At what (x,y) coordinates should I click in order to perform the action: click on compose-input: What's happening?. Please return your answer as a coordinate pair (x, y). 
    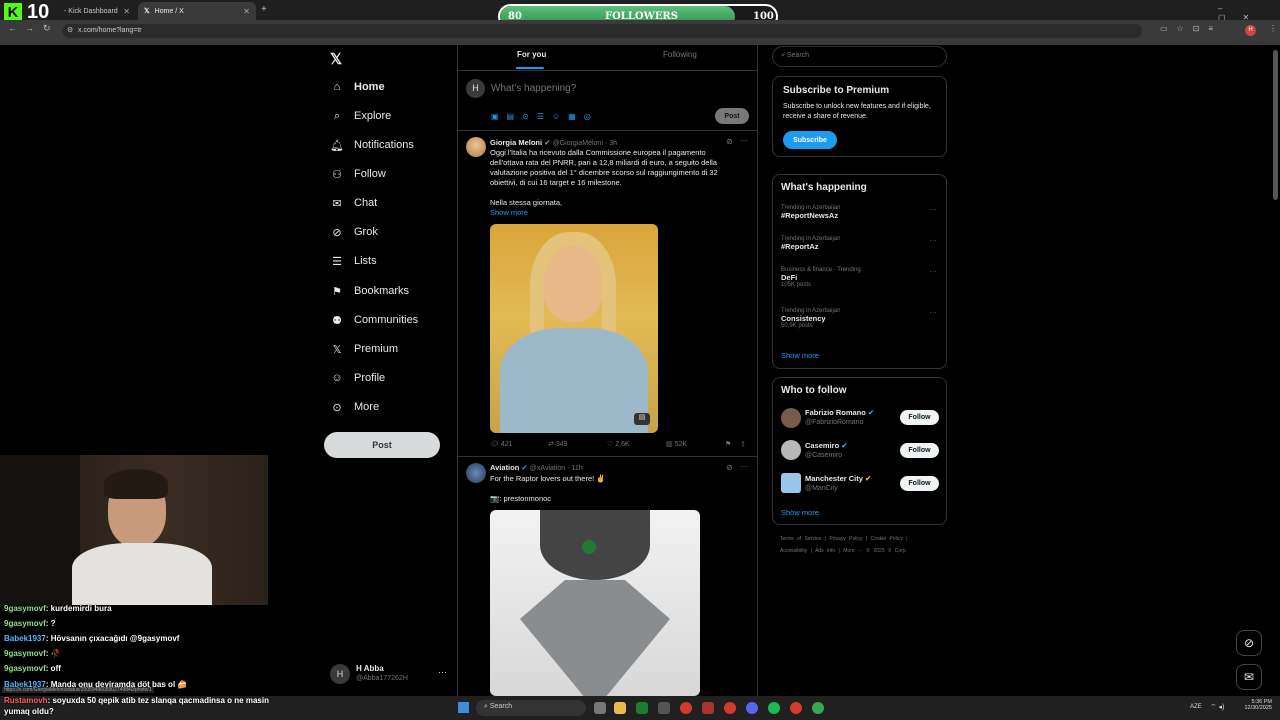
    Looking at the image, I should click on (533, 88).